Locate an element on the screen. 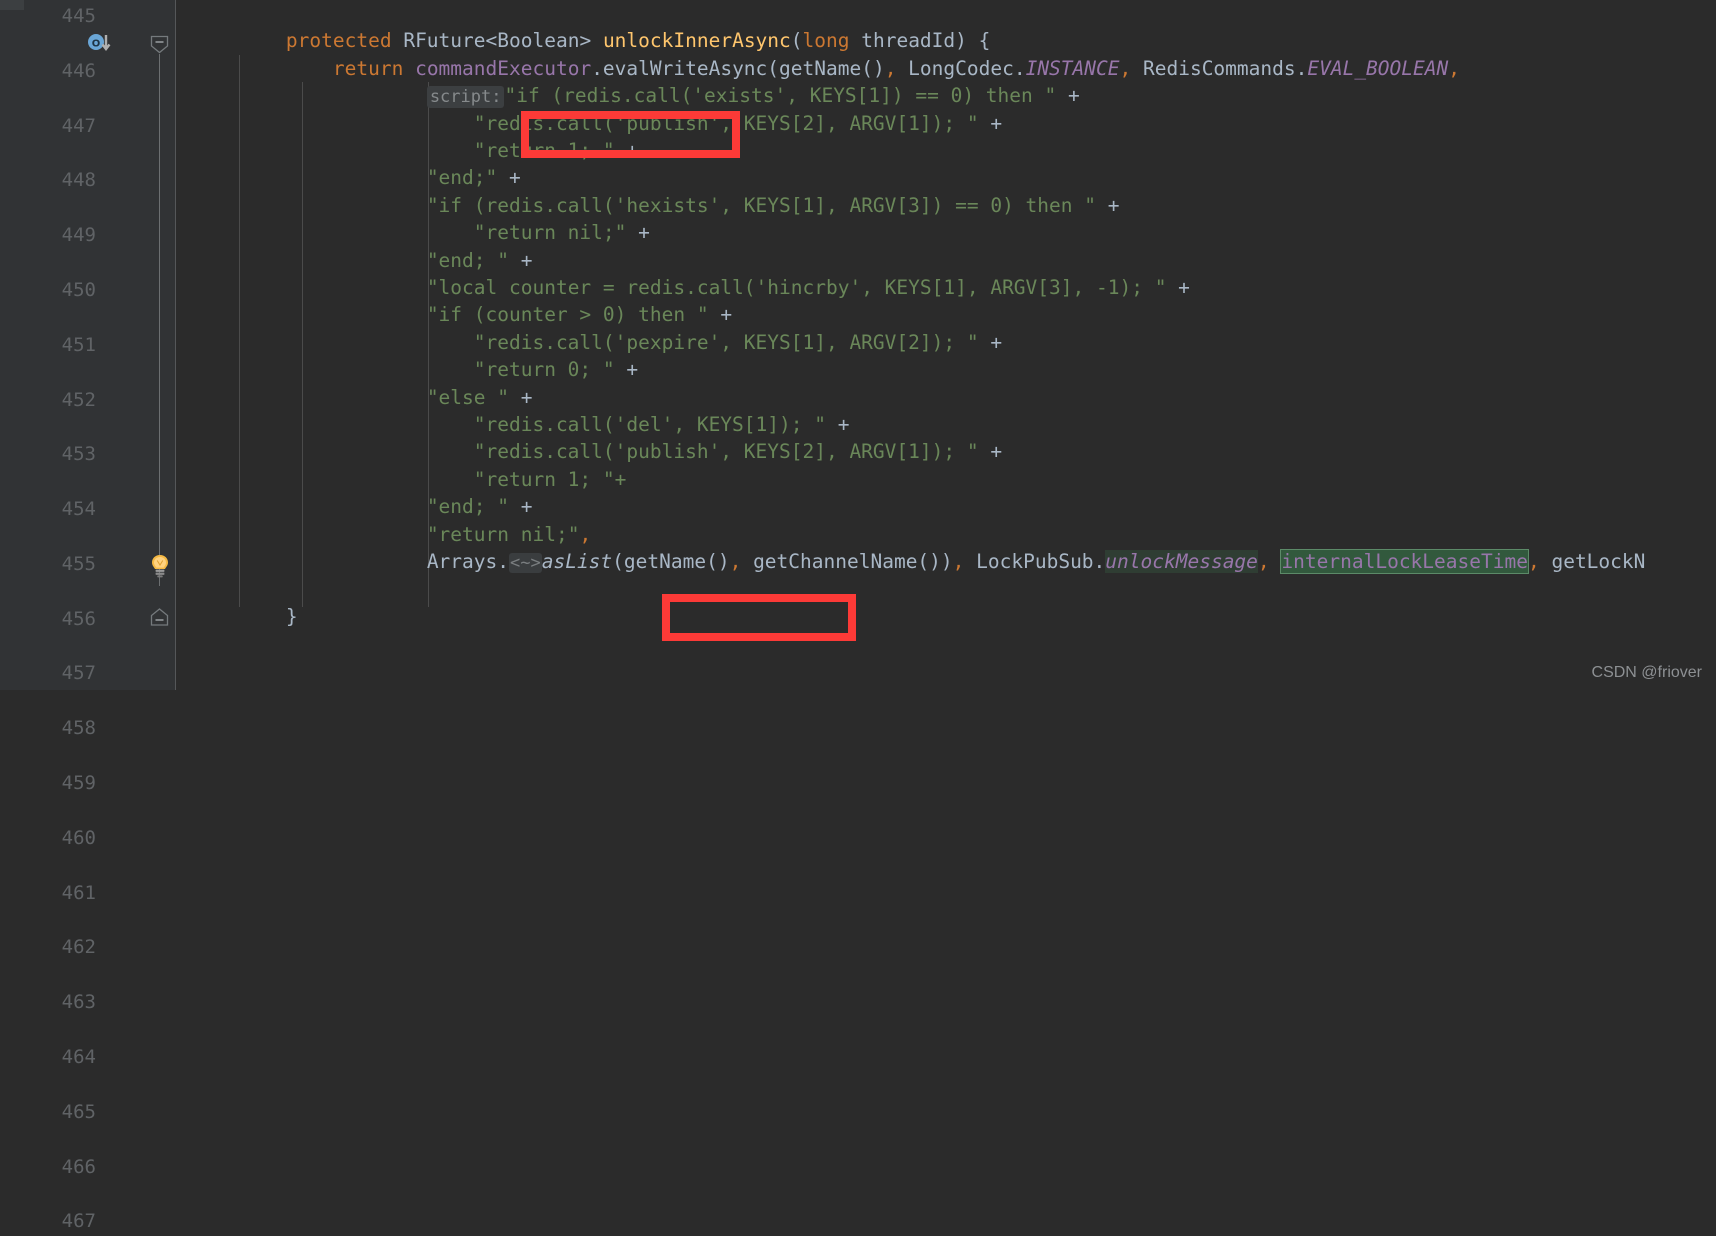  gutter-row: 457 is located at coordinates (99, 506).